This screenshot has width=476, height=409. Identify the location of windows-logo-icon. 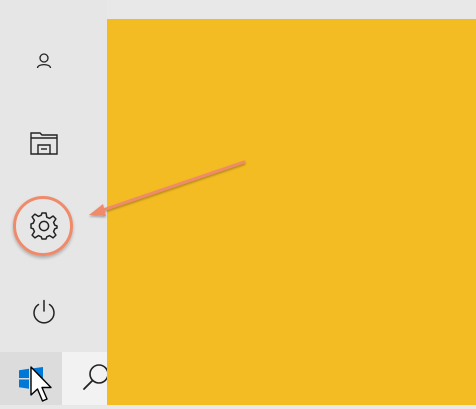
(31, 378).